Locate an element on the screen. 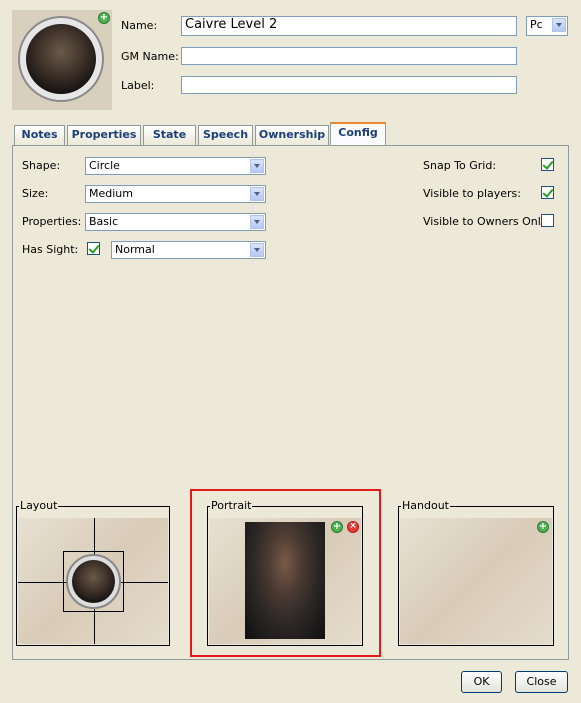 The height and width of the screenshot is (703, 581). shape-select: Circle is located at coordinates (175, 166).